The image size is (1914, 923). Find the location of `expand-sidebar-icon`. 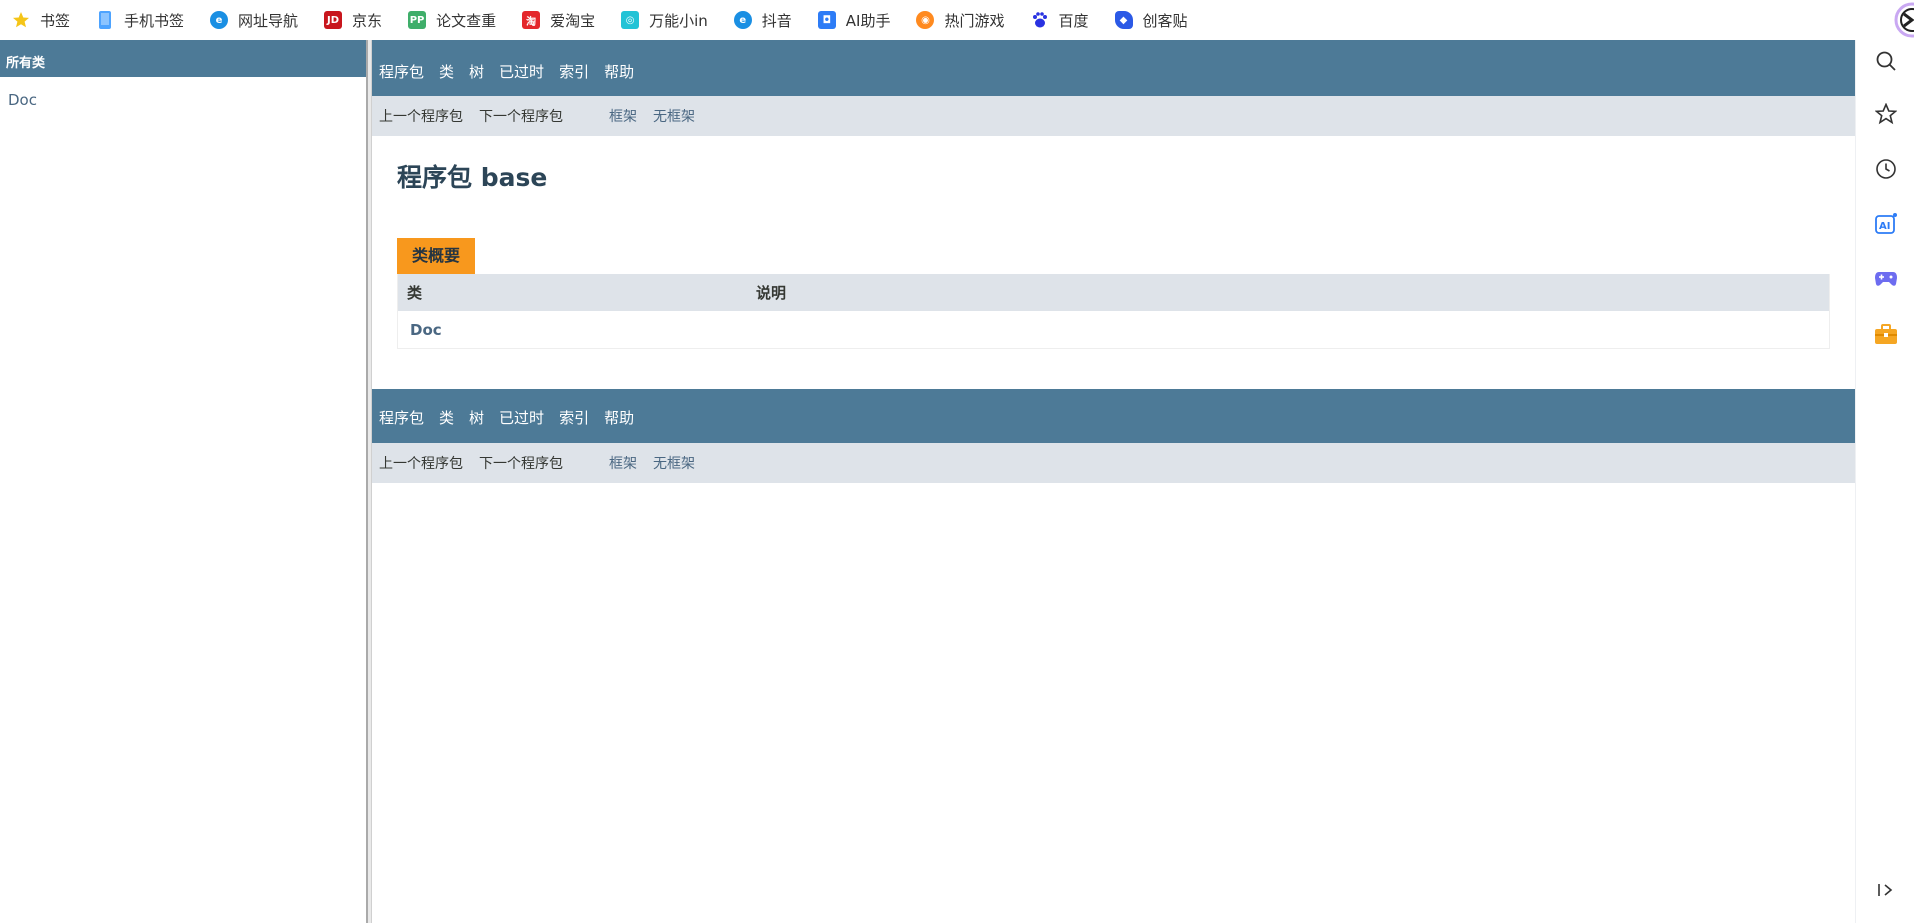

expand-sidebar-icon is located at coordinates (1886, 890).